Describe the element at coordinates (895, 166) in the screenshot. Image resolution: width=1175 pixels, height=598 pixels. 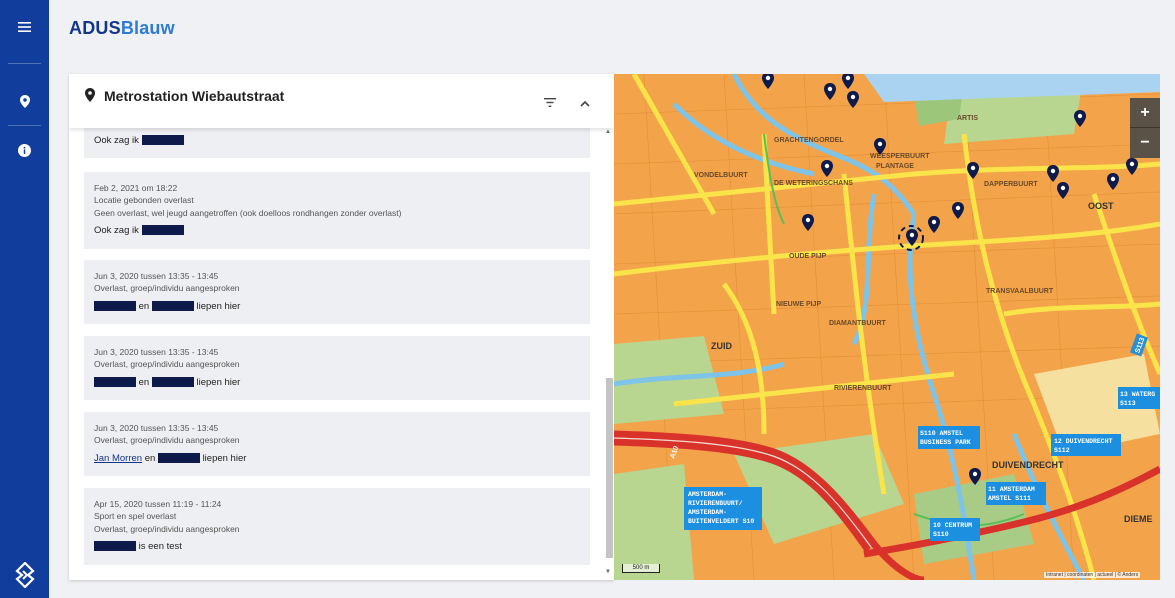
I see `map-label-plantage: PLANTAGE` at that location.